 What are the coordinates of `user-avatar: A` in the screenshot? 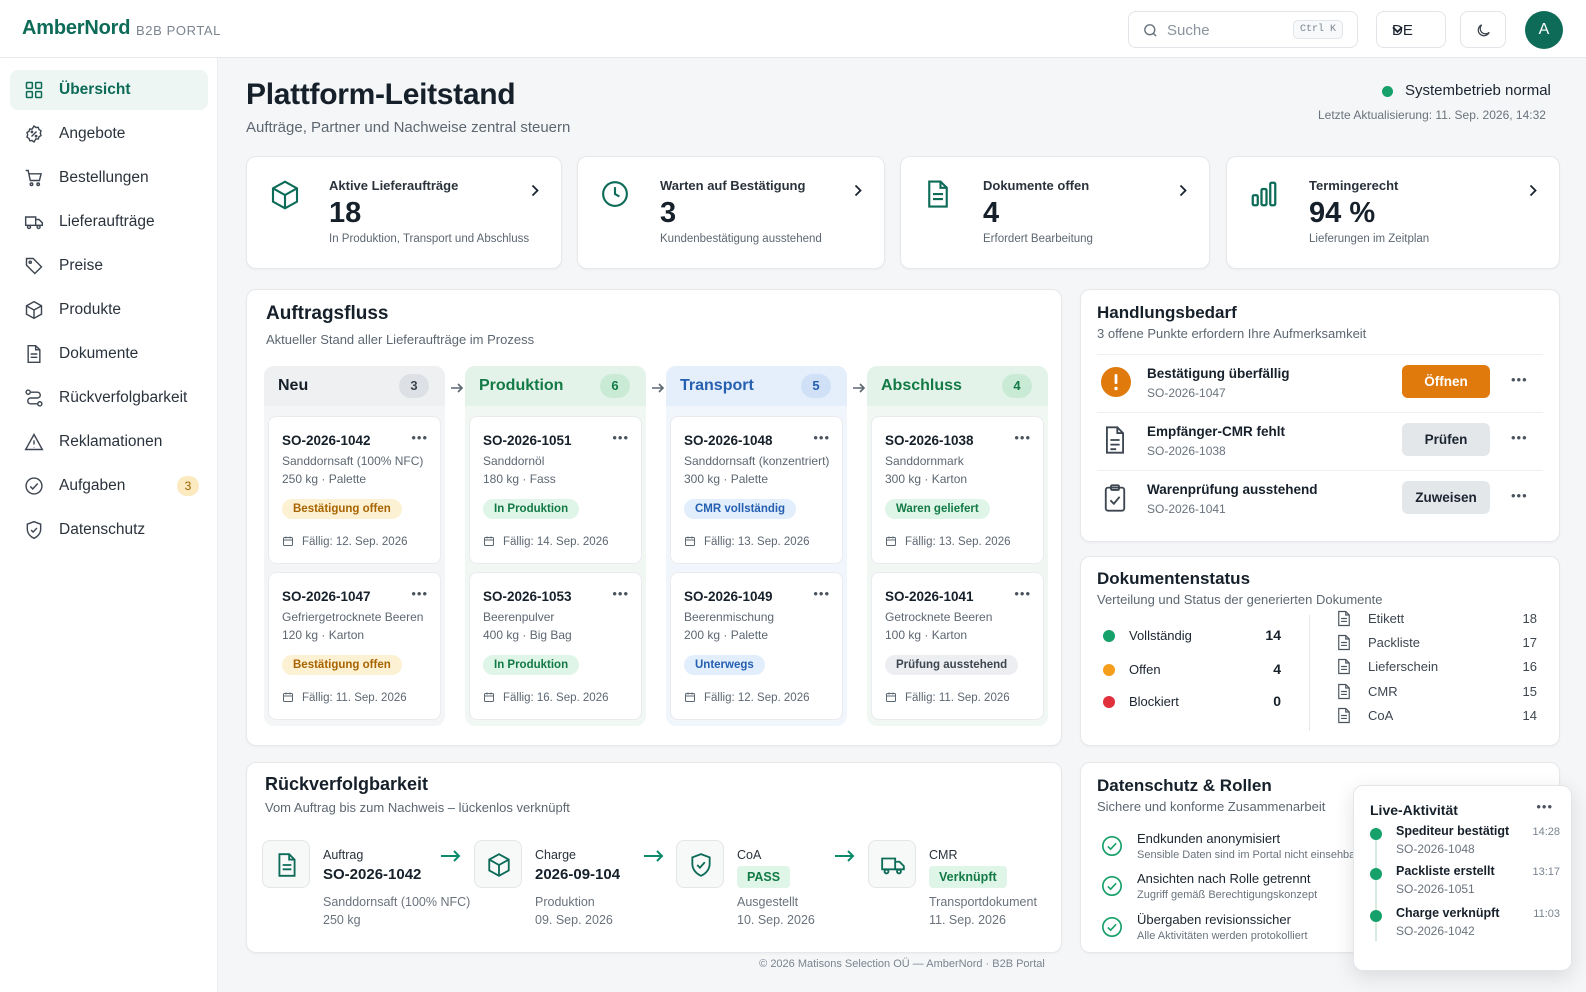 It's located at (1544, 30).